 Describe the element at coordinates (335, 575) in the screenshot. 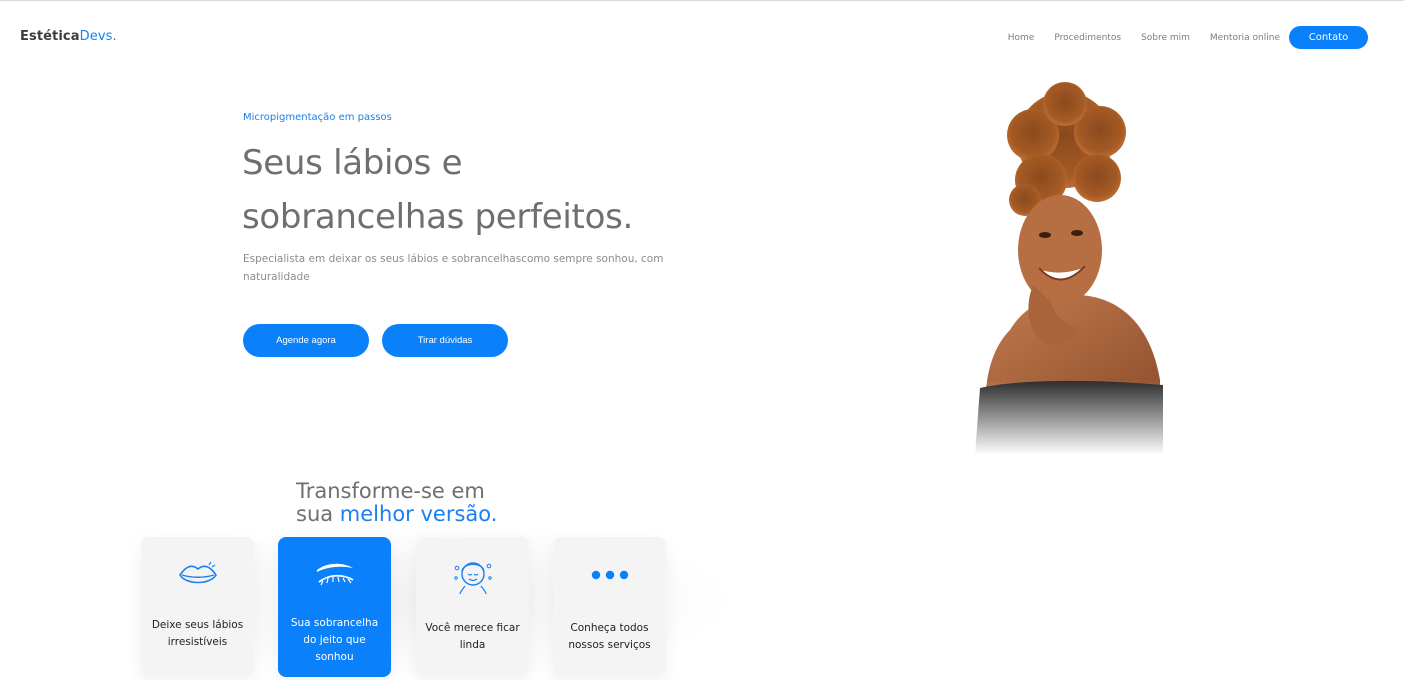

I see `eyebrow-icon` at that location.